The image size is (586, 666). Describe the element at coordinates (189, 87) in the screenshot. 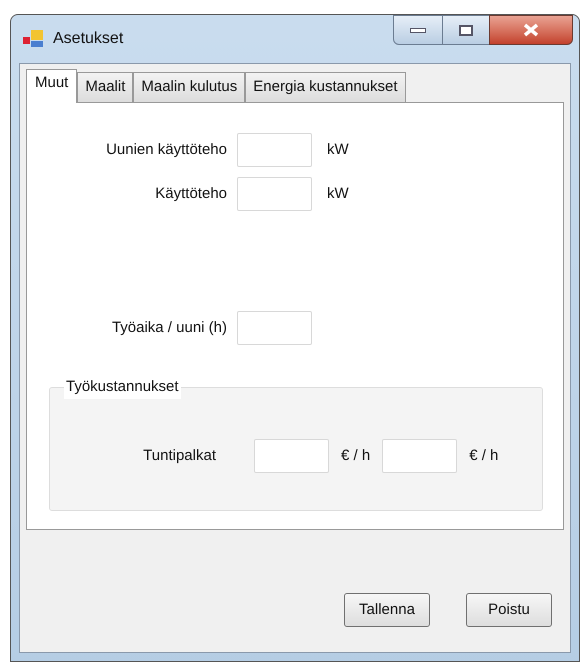

I see `tab: Maalin kulutus` at that location.